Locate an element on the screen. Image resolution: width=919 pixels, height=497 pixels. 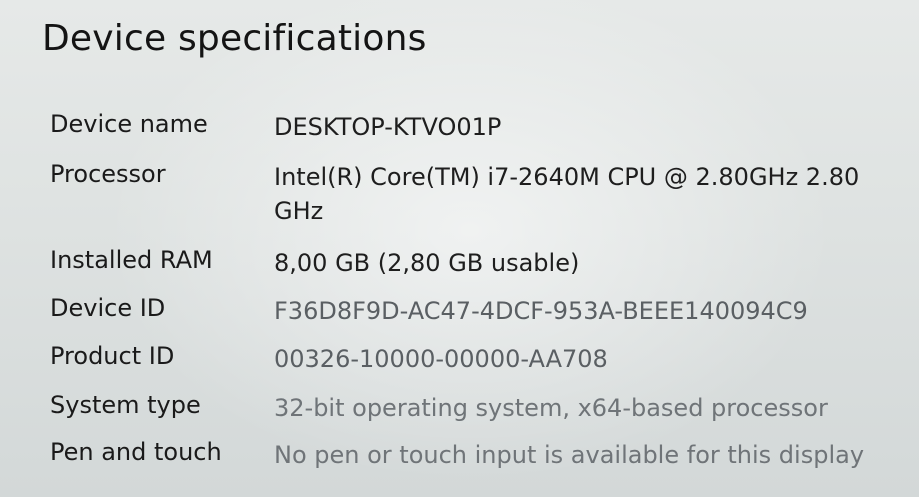
spec-value-product-id: 00326-10000-00000-AA708 is located at coordinates (441, 359).